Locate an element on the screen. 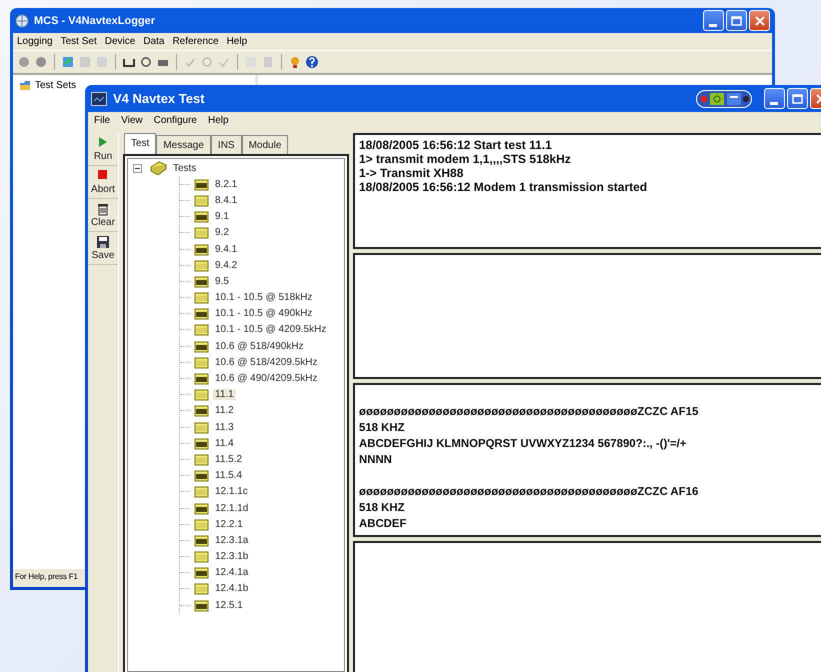  tree-item: 12.4.1a is located at coordinates (231, 572).